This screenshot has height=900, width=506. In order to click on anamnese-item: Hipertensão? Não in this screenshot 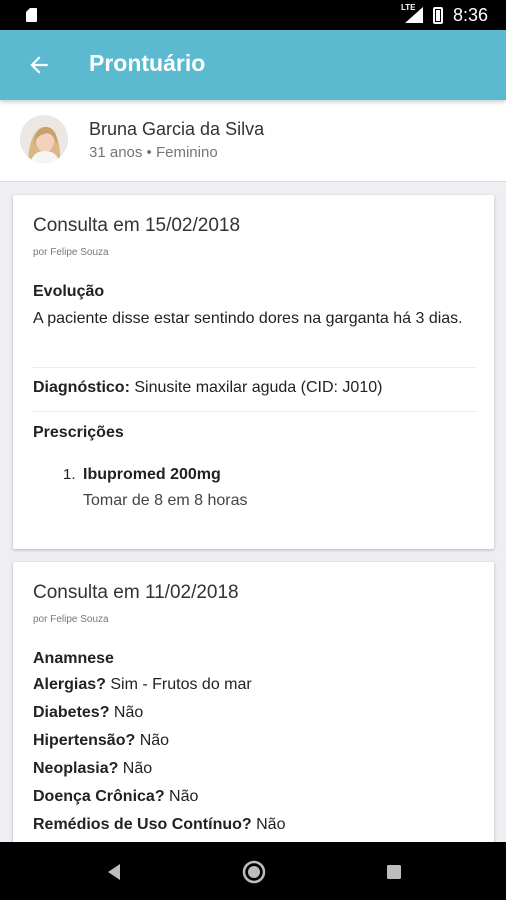, I will do `click(101, 741)`.